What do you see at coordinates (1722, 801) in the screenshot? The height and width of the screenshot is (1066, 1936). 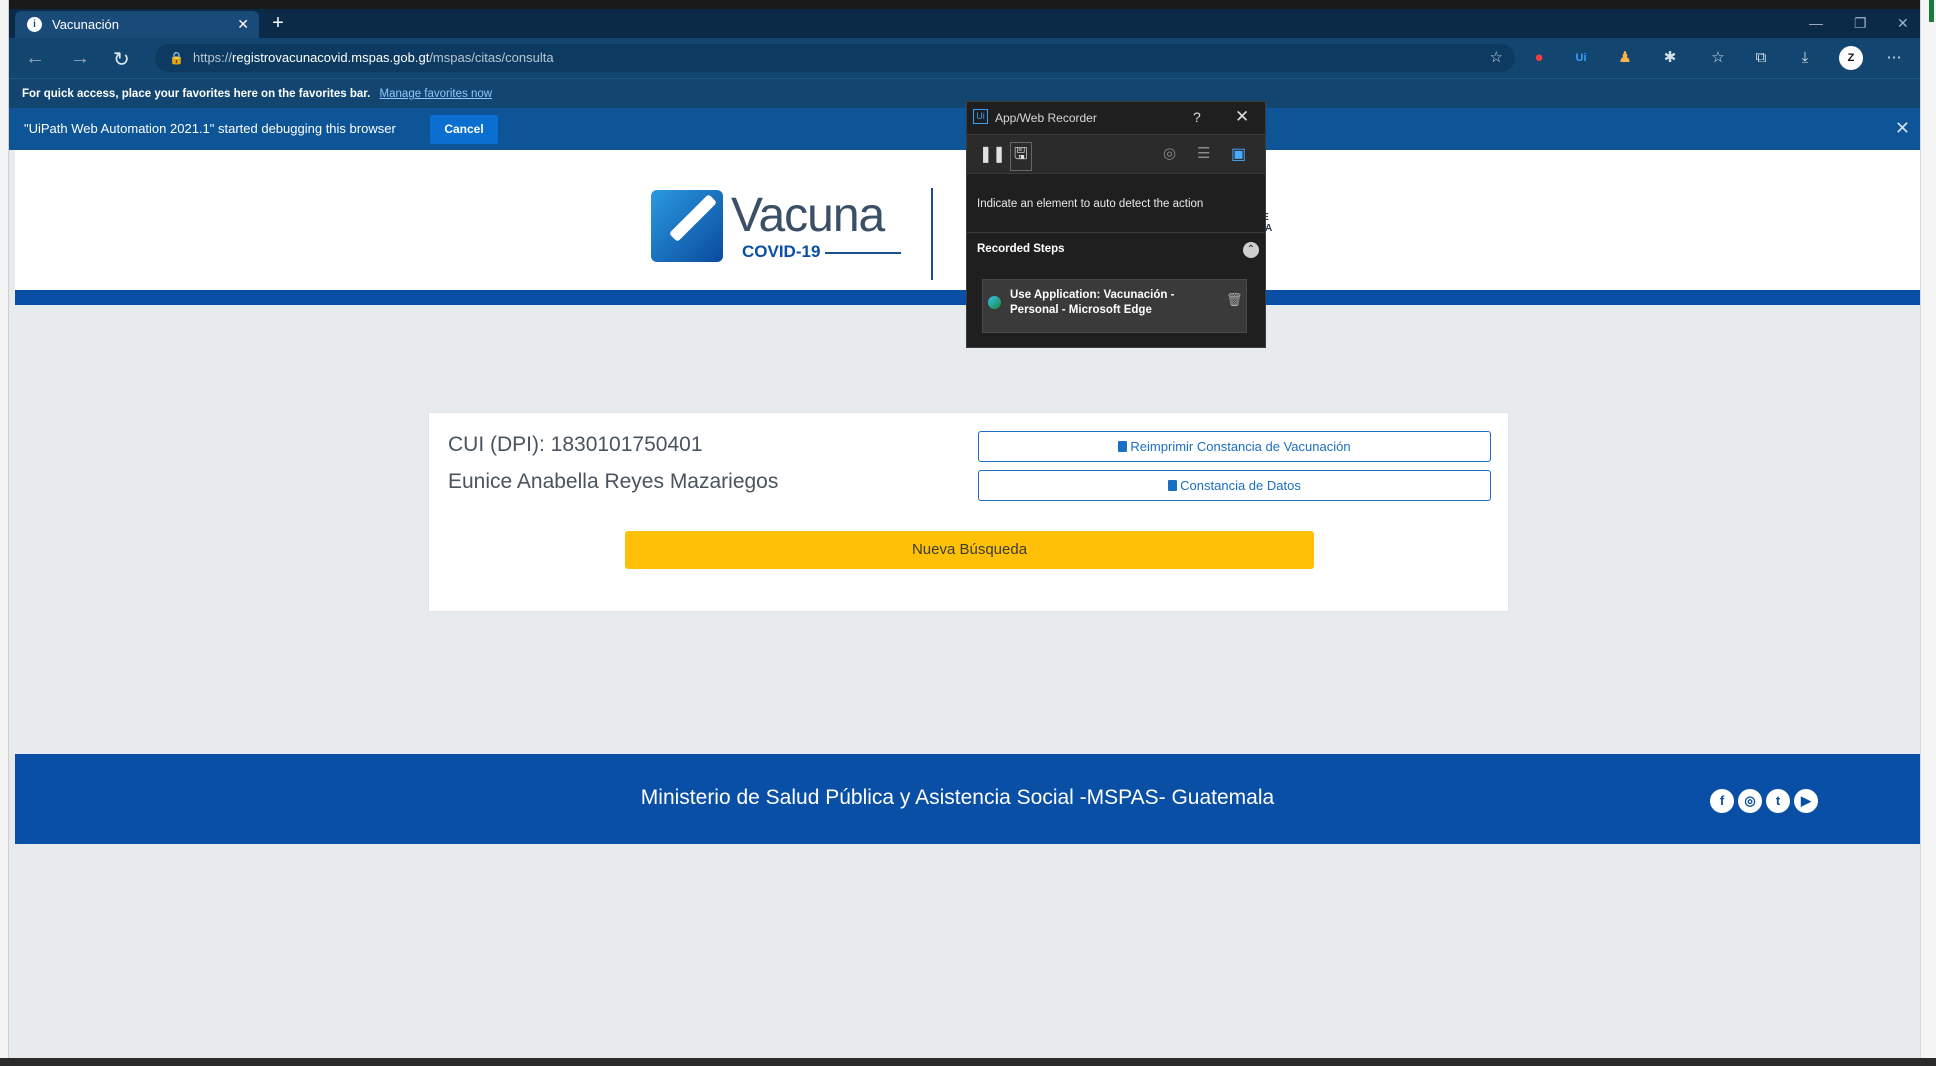 I see `facebook-icon: f` at bounding box center [1722, 801].